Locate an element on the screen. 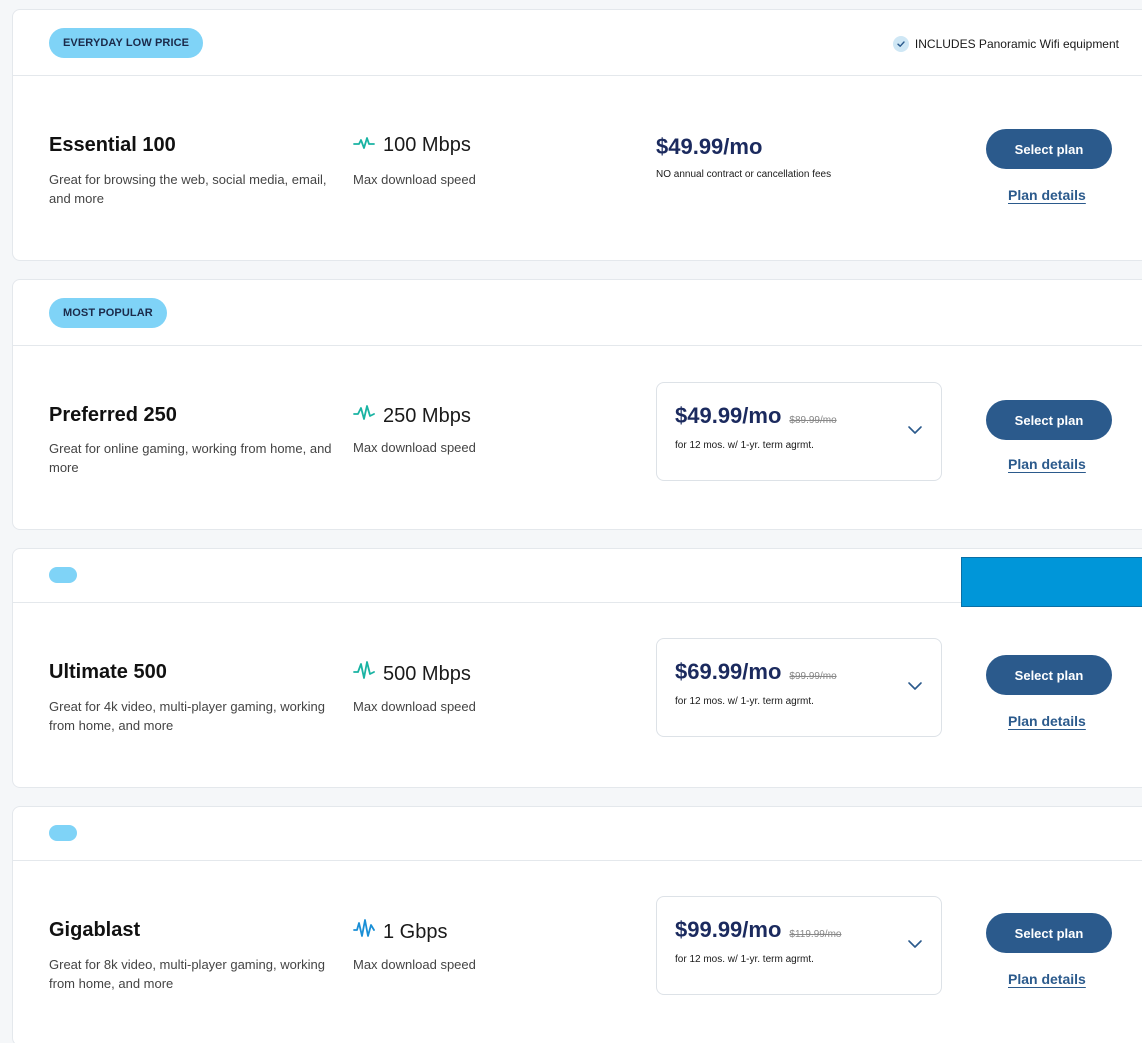 This screenshot has width=1142, height=1043. price-note: NO annual contract or cancellation fees is located at coordinates (744, 174).